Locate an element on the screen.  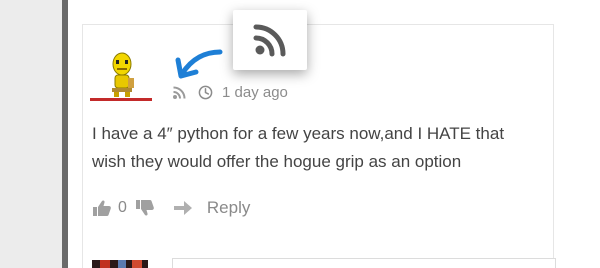
thumbs-down-icon is located at coordinates (145, 208).